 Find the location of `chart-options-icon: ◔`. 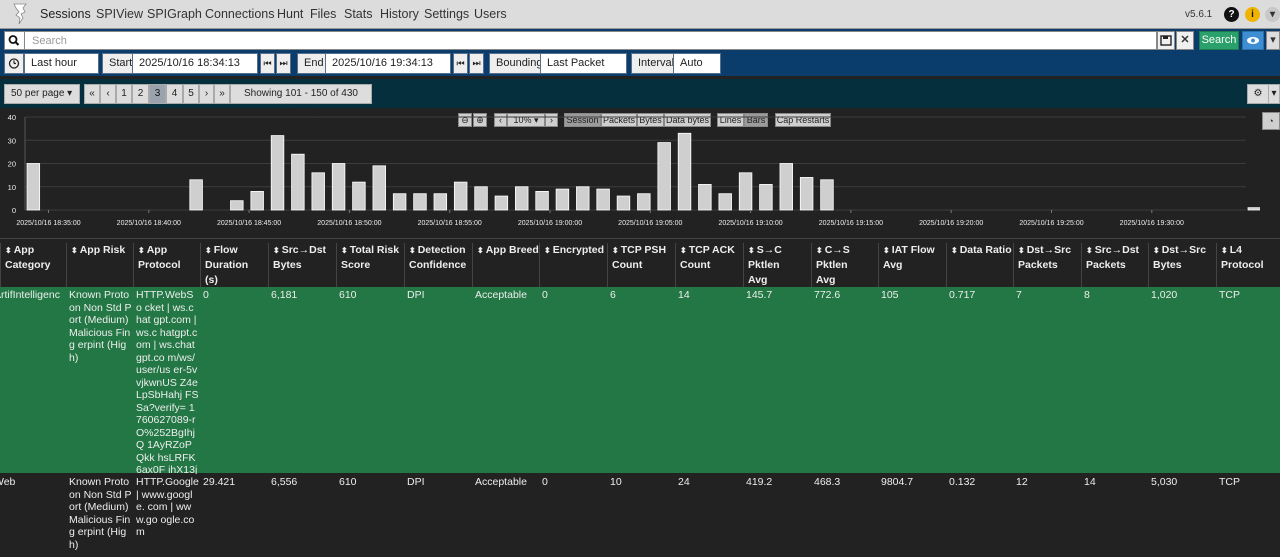

chart-options-icon: ◔ is located at coordinates (1271, 121).